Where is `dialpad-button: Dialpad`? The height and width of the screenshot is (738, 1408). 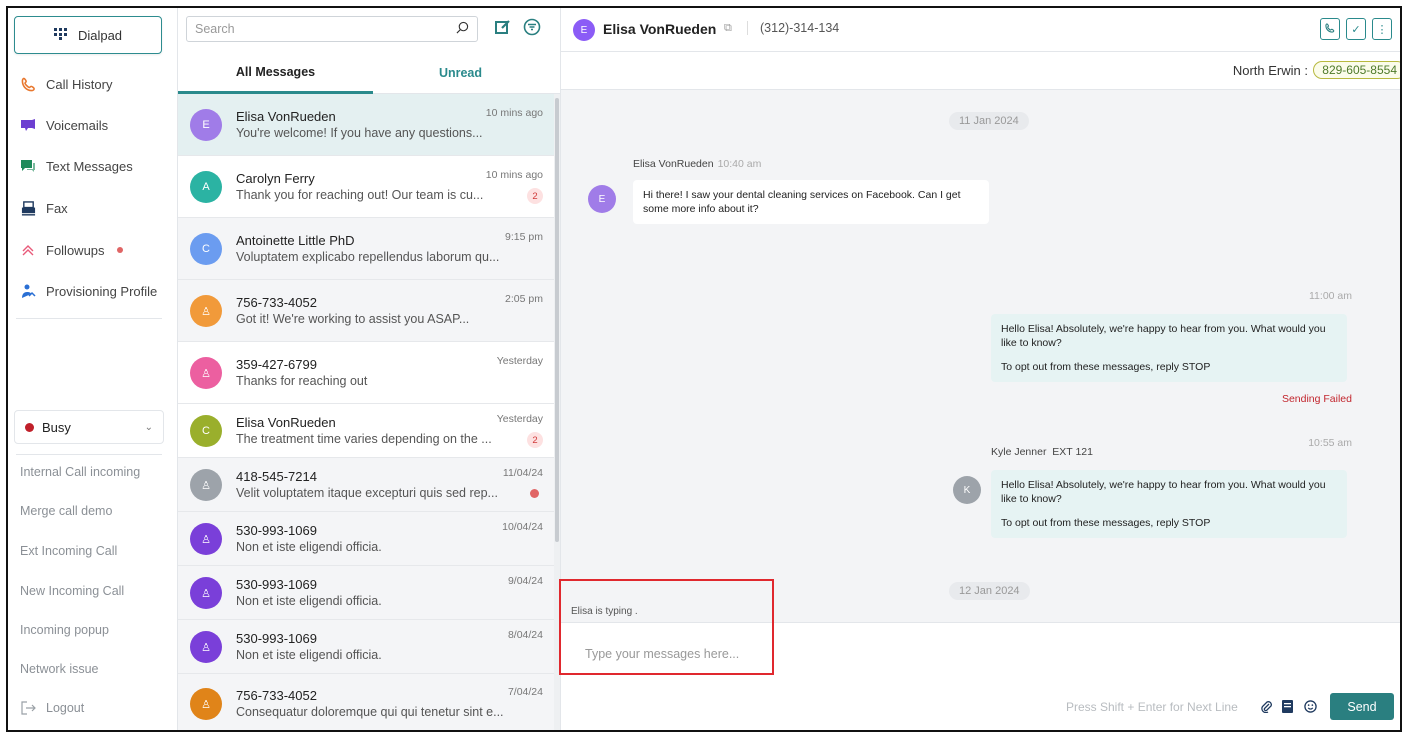 dialpad-button: Dialpad is located at coordinates (88, 35).